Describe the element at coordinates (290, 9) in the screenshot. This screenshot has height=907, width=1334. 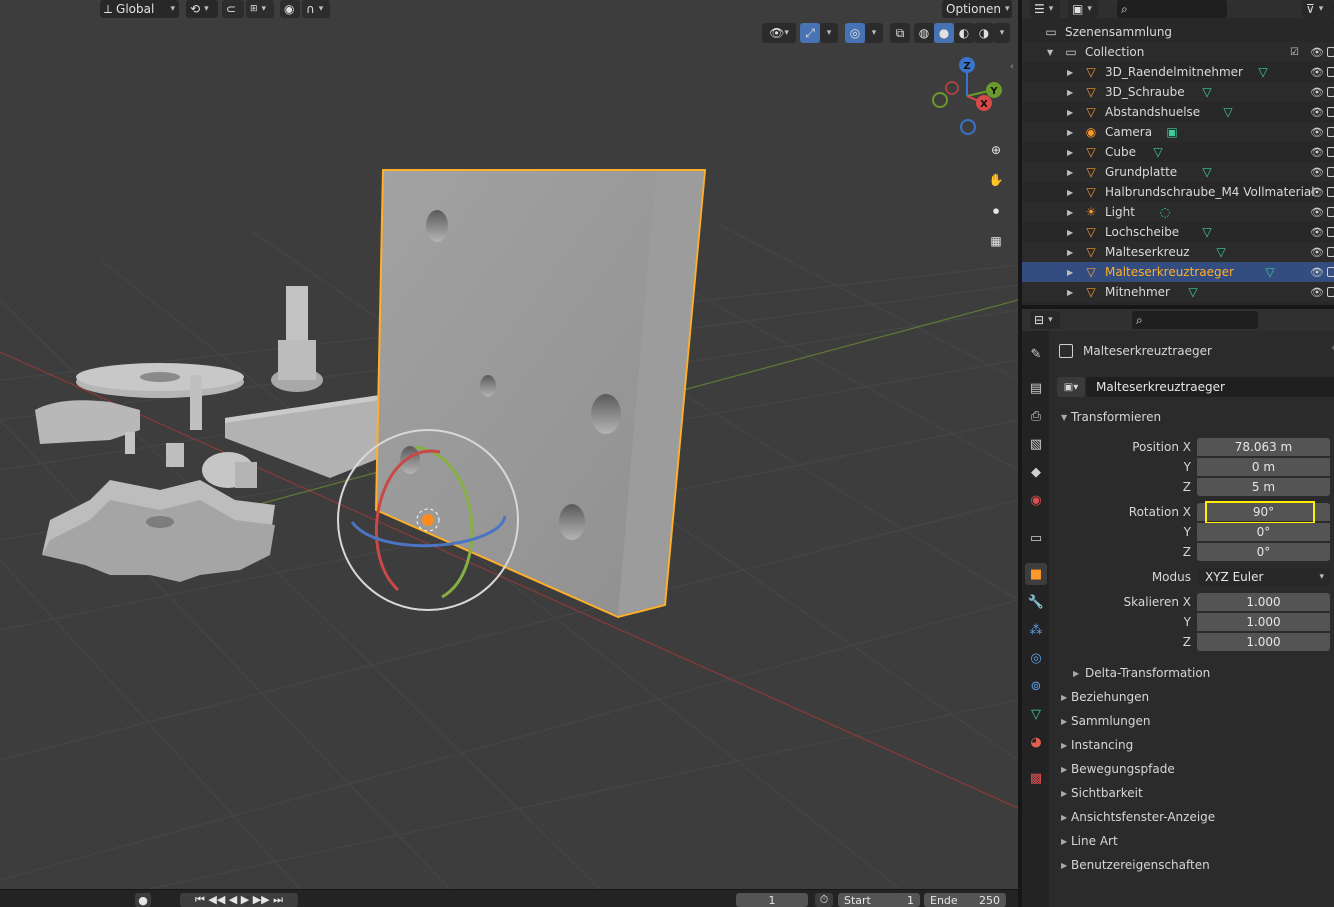
I see `proportional-edit-toggle: ◉` at that location.